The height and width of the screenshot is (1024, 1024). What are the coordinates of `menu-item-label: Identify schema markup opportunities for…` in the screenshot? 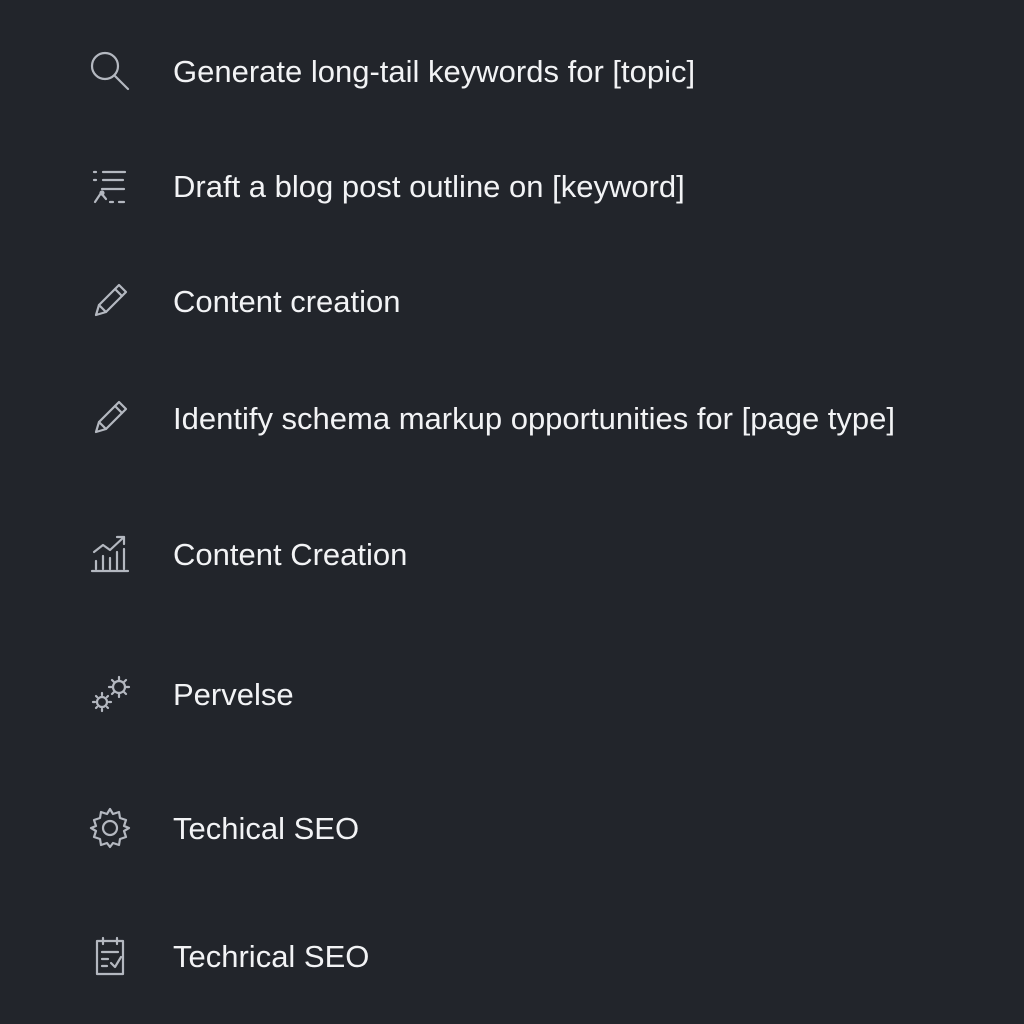 It's located at (534, 418).